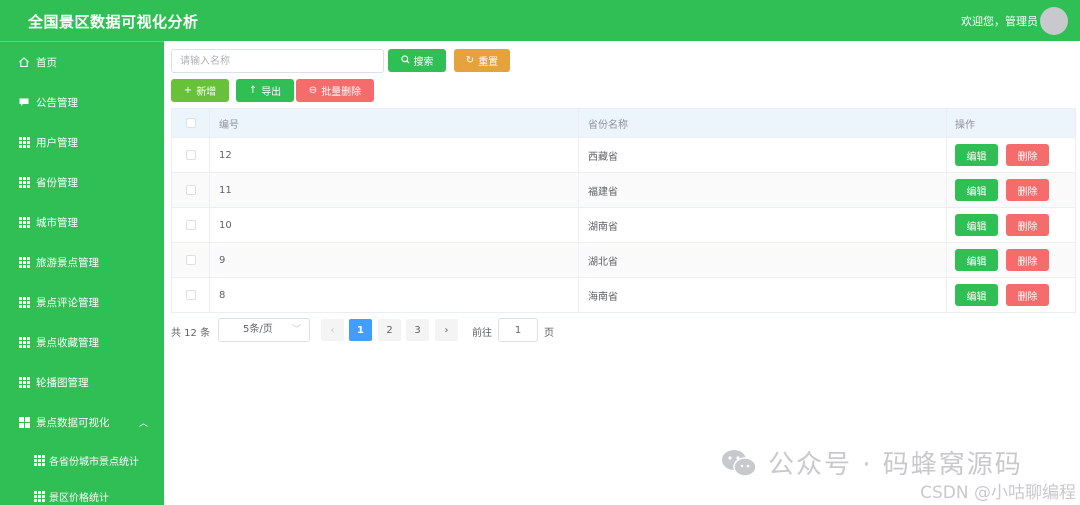  Describe the element at coordinates (341, 92) in the screenshot. I see `batch-delete-button-label: 批量删除` at that location.